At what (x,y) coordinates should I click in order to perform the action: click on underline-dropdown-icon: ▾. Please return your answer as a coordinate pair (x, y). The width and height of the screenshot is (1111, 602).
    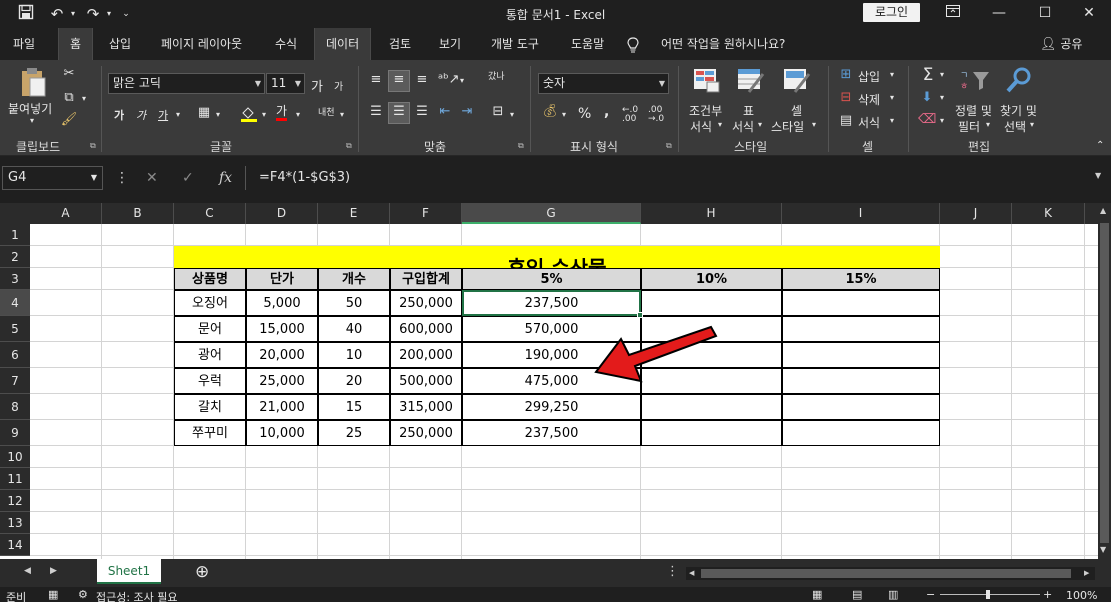
    Looking at the image, I should click on (178, 114).